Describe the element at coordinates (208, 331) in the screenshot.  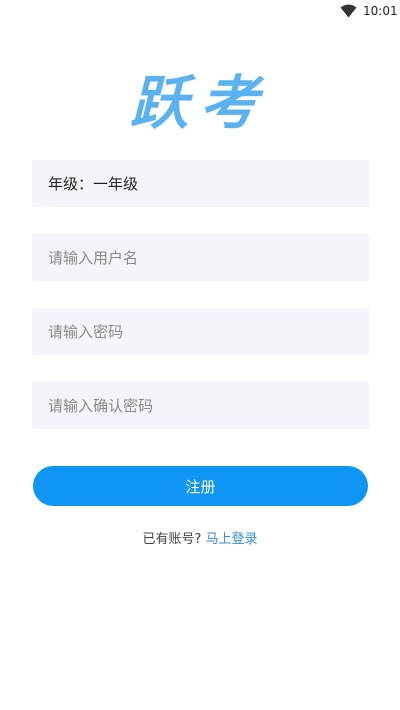
I see `password-input` at that location.